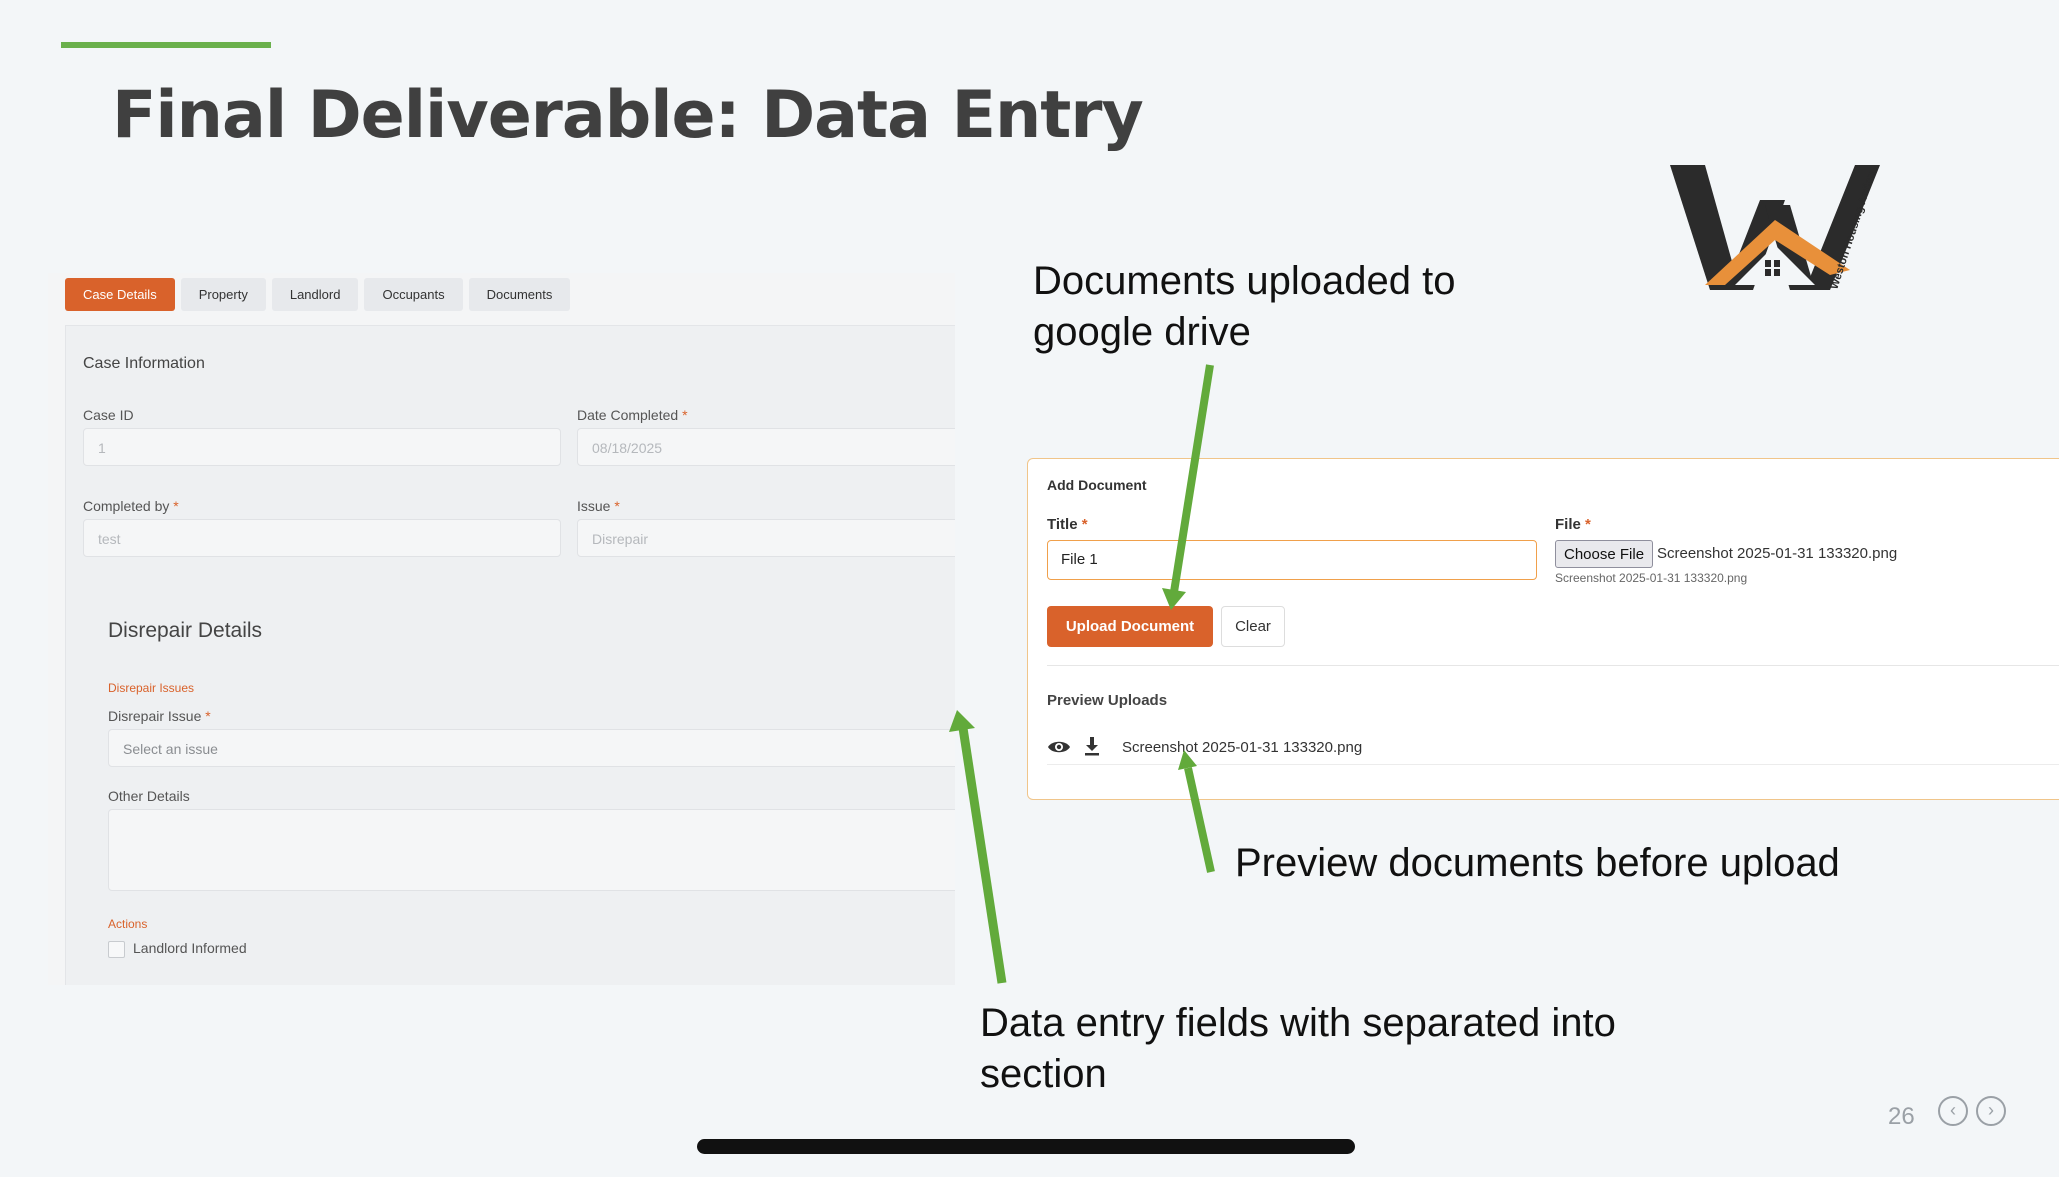 The width and height of the screenshot is (2059, 1177). Describe the element at coordinates (982, 855) in the screenshot. I see `arrow-to-case-form` at that location.